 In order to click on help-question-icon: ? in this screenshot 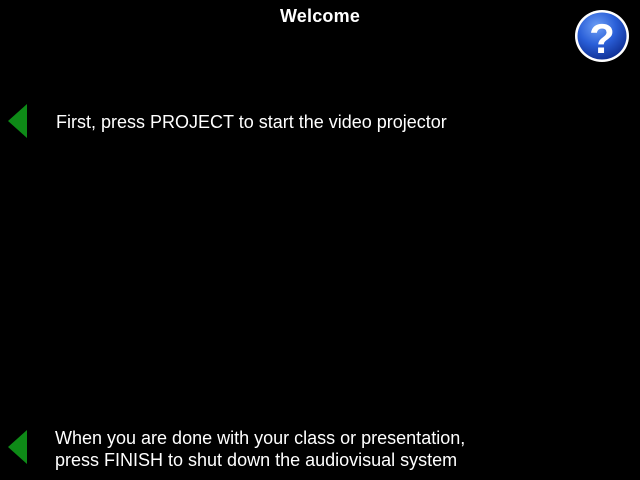, I will do `click(602, 36)`.